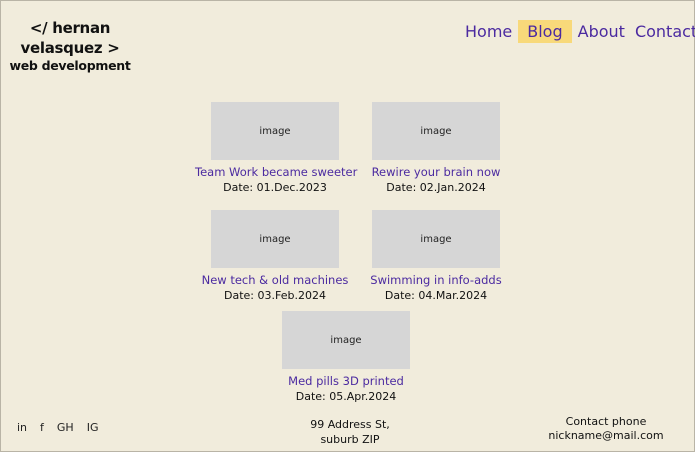 The height and width of the screenshot is (452, 695). I want to click on nav-blog: Blog, so click(545, 31).